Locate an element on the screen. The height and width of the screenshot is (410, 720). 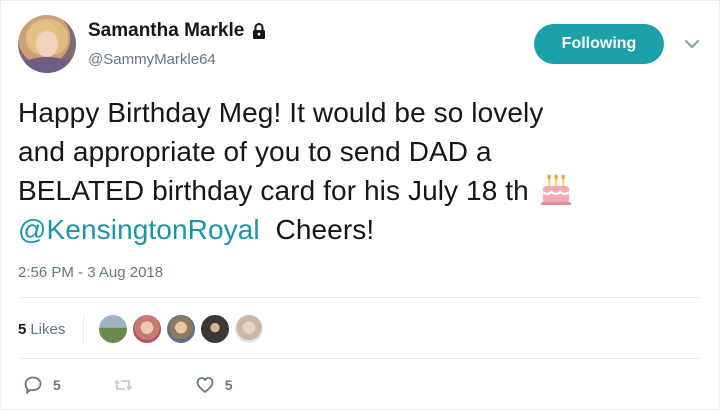
tweet-actions: 5 5 is located at coordinates (154, 385).